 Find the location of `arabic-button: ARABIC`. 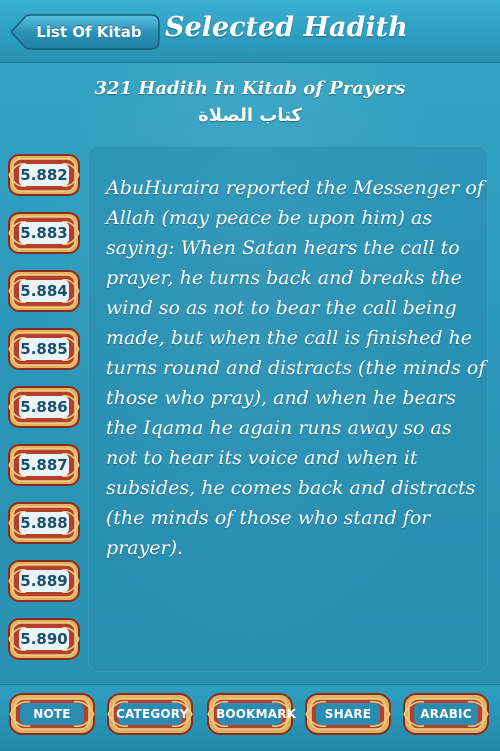

arabic-button: ARABIC is located at coordinates (446, 714).